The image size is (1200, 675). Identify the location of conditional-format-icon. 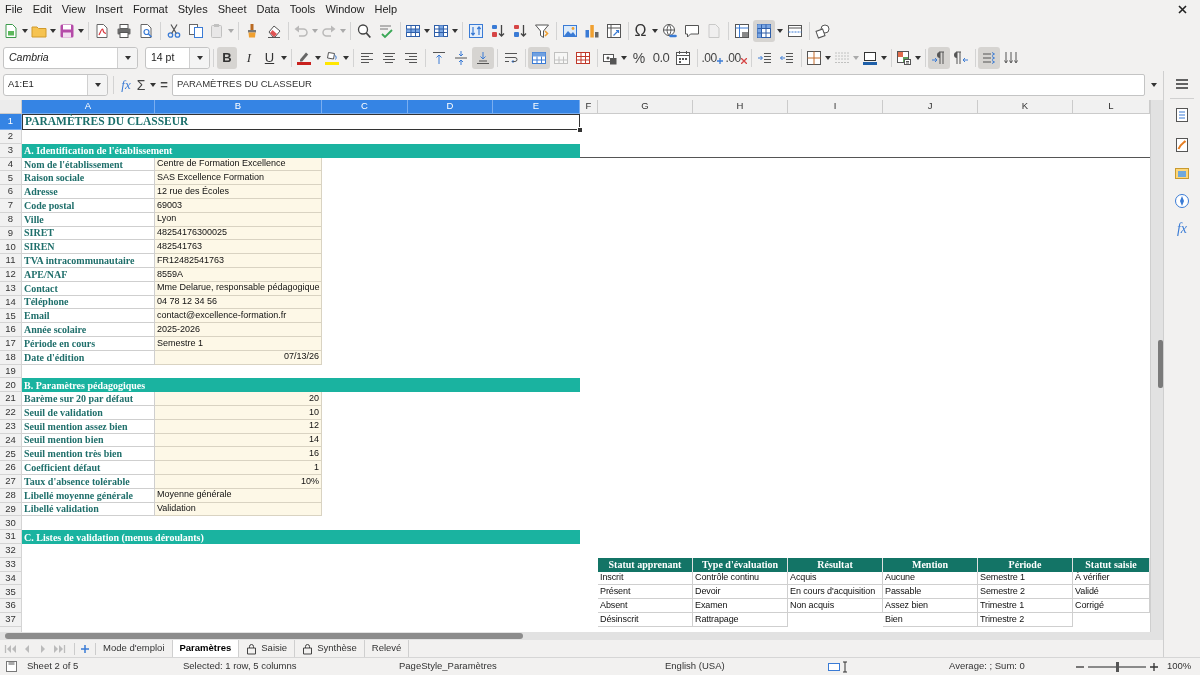
(903, 57).